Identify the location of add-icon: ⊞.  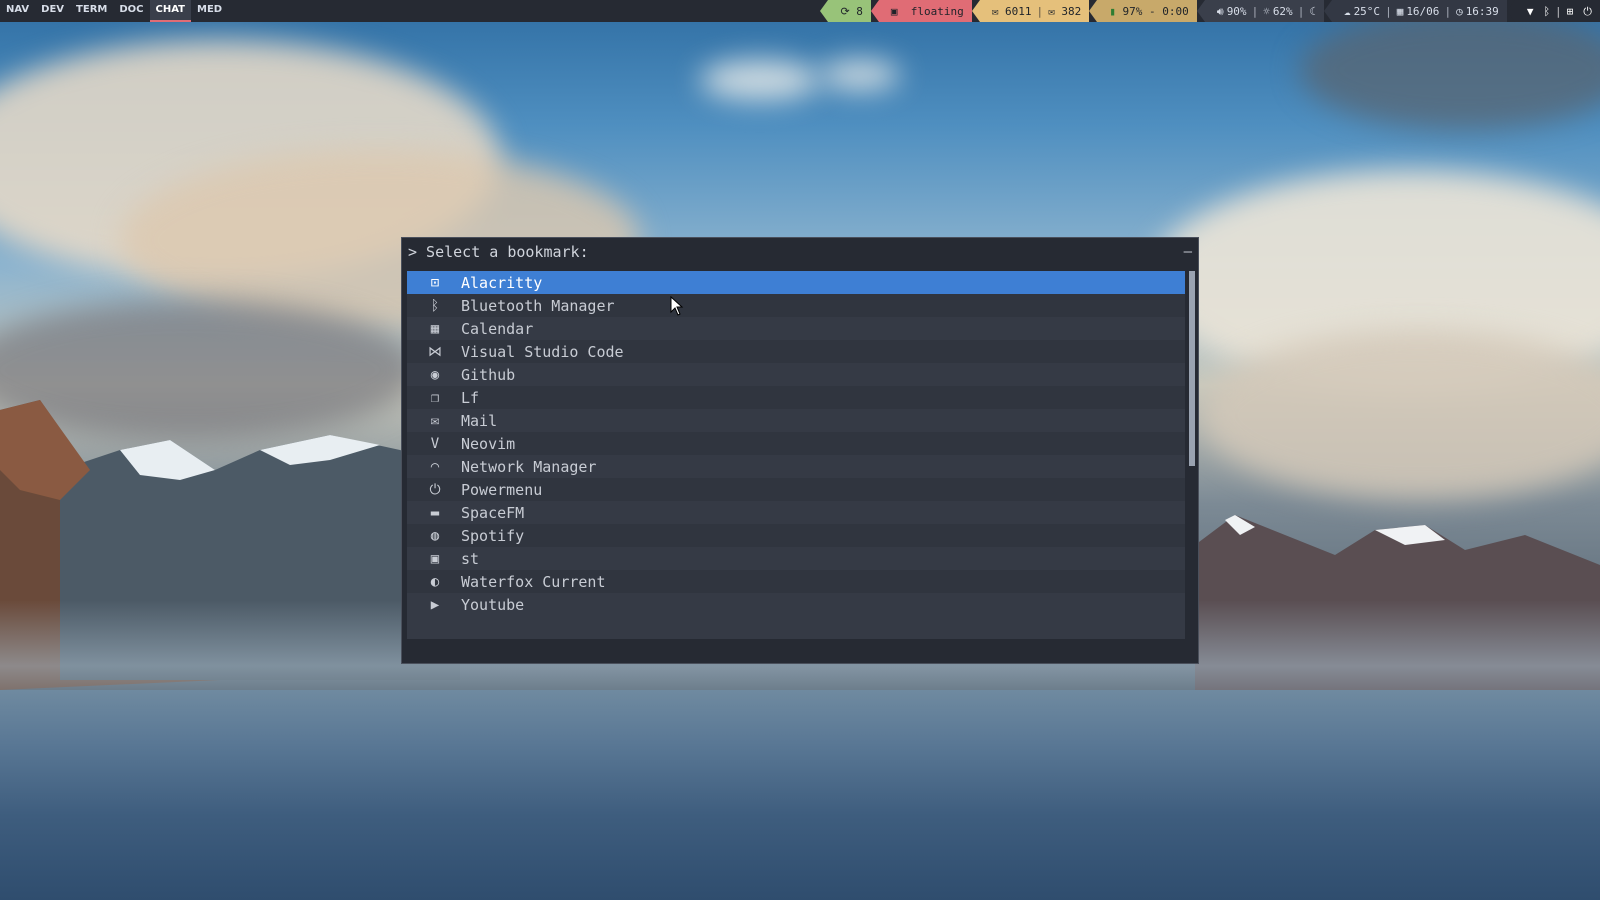
(1570, 11).